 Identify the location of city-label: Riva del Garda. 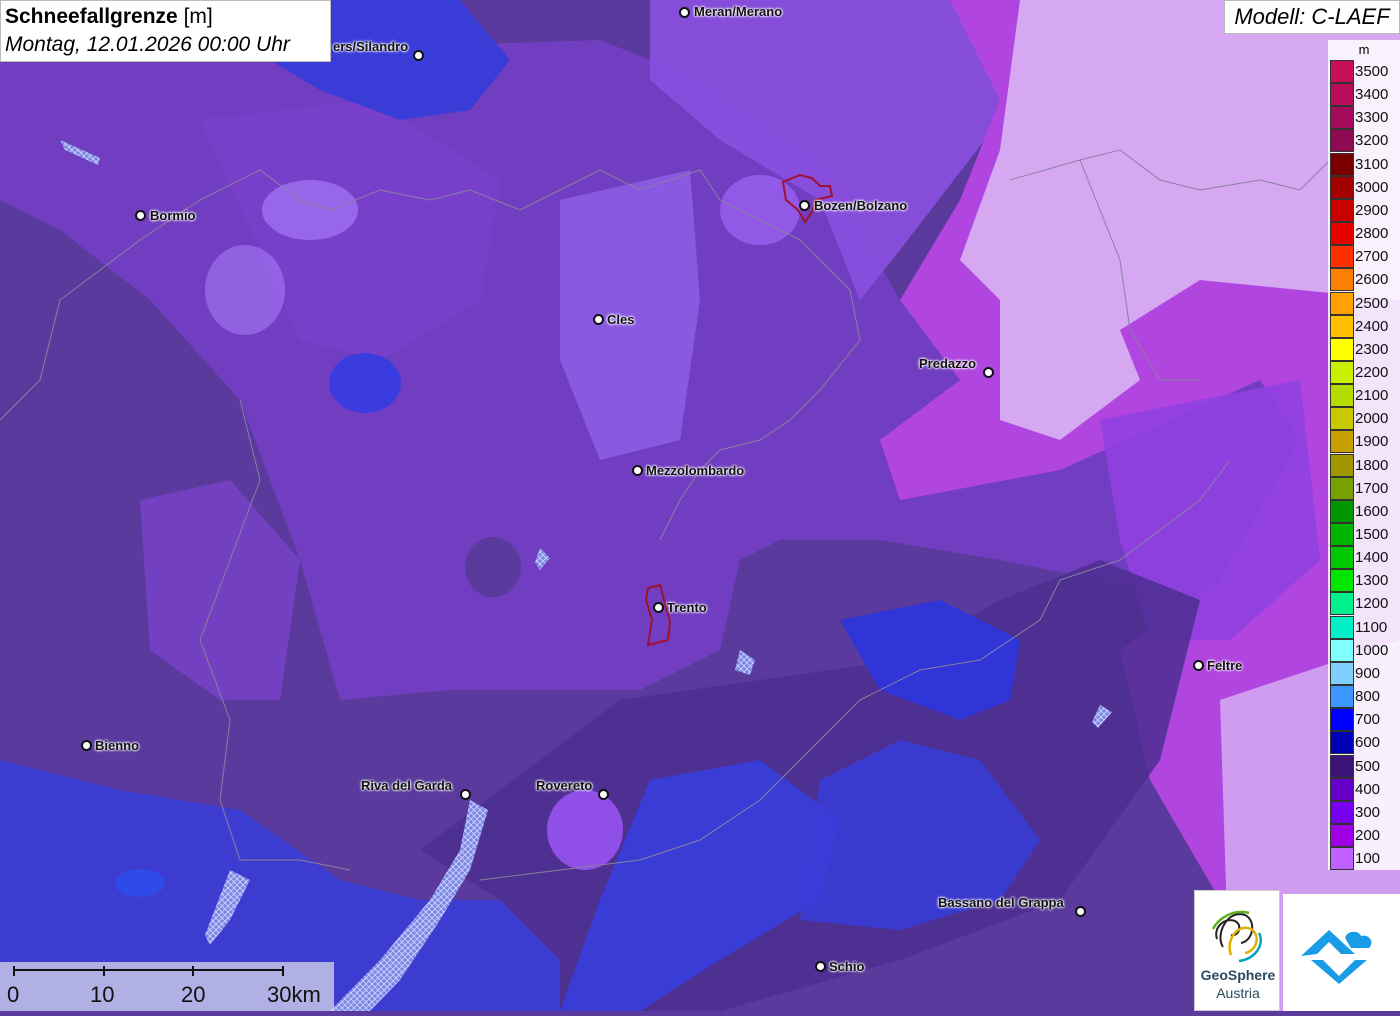
(406, 785).